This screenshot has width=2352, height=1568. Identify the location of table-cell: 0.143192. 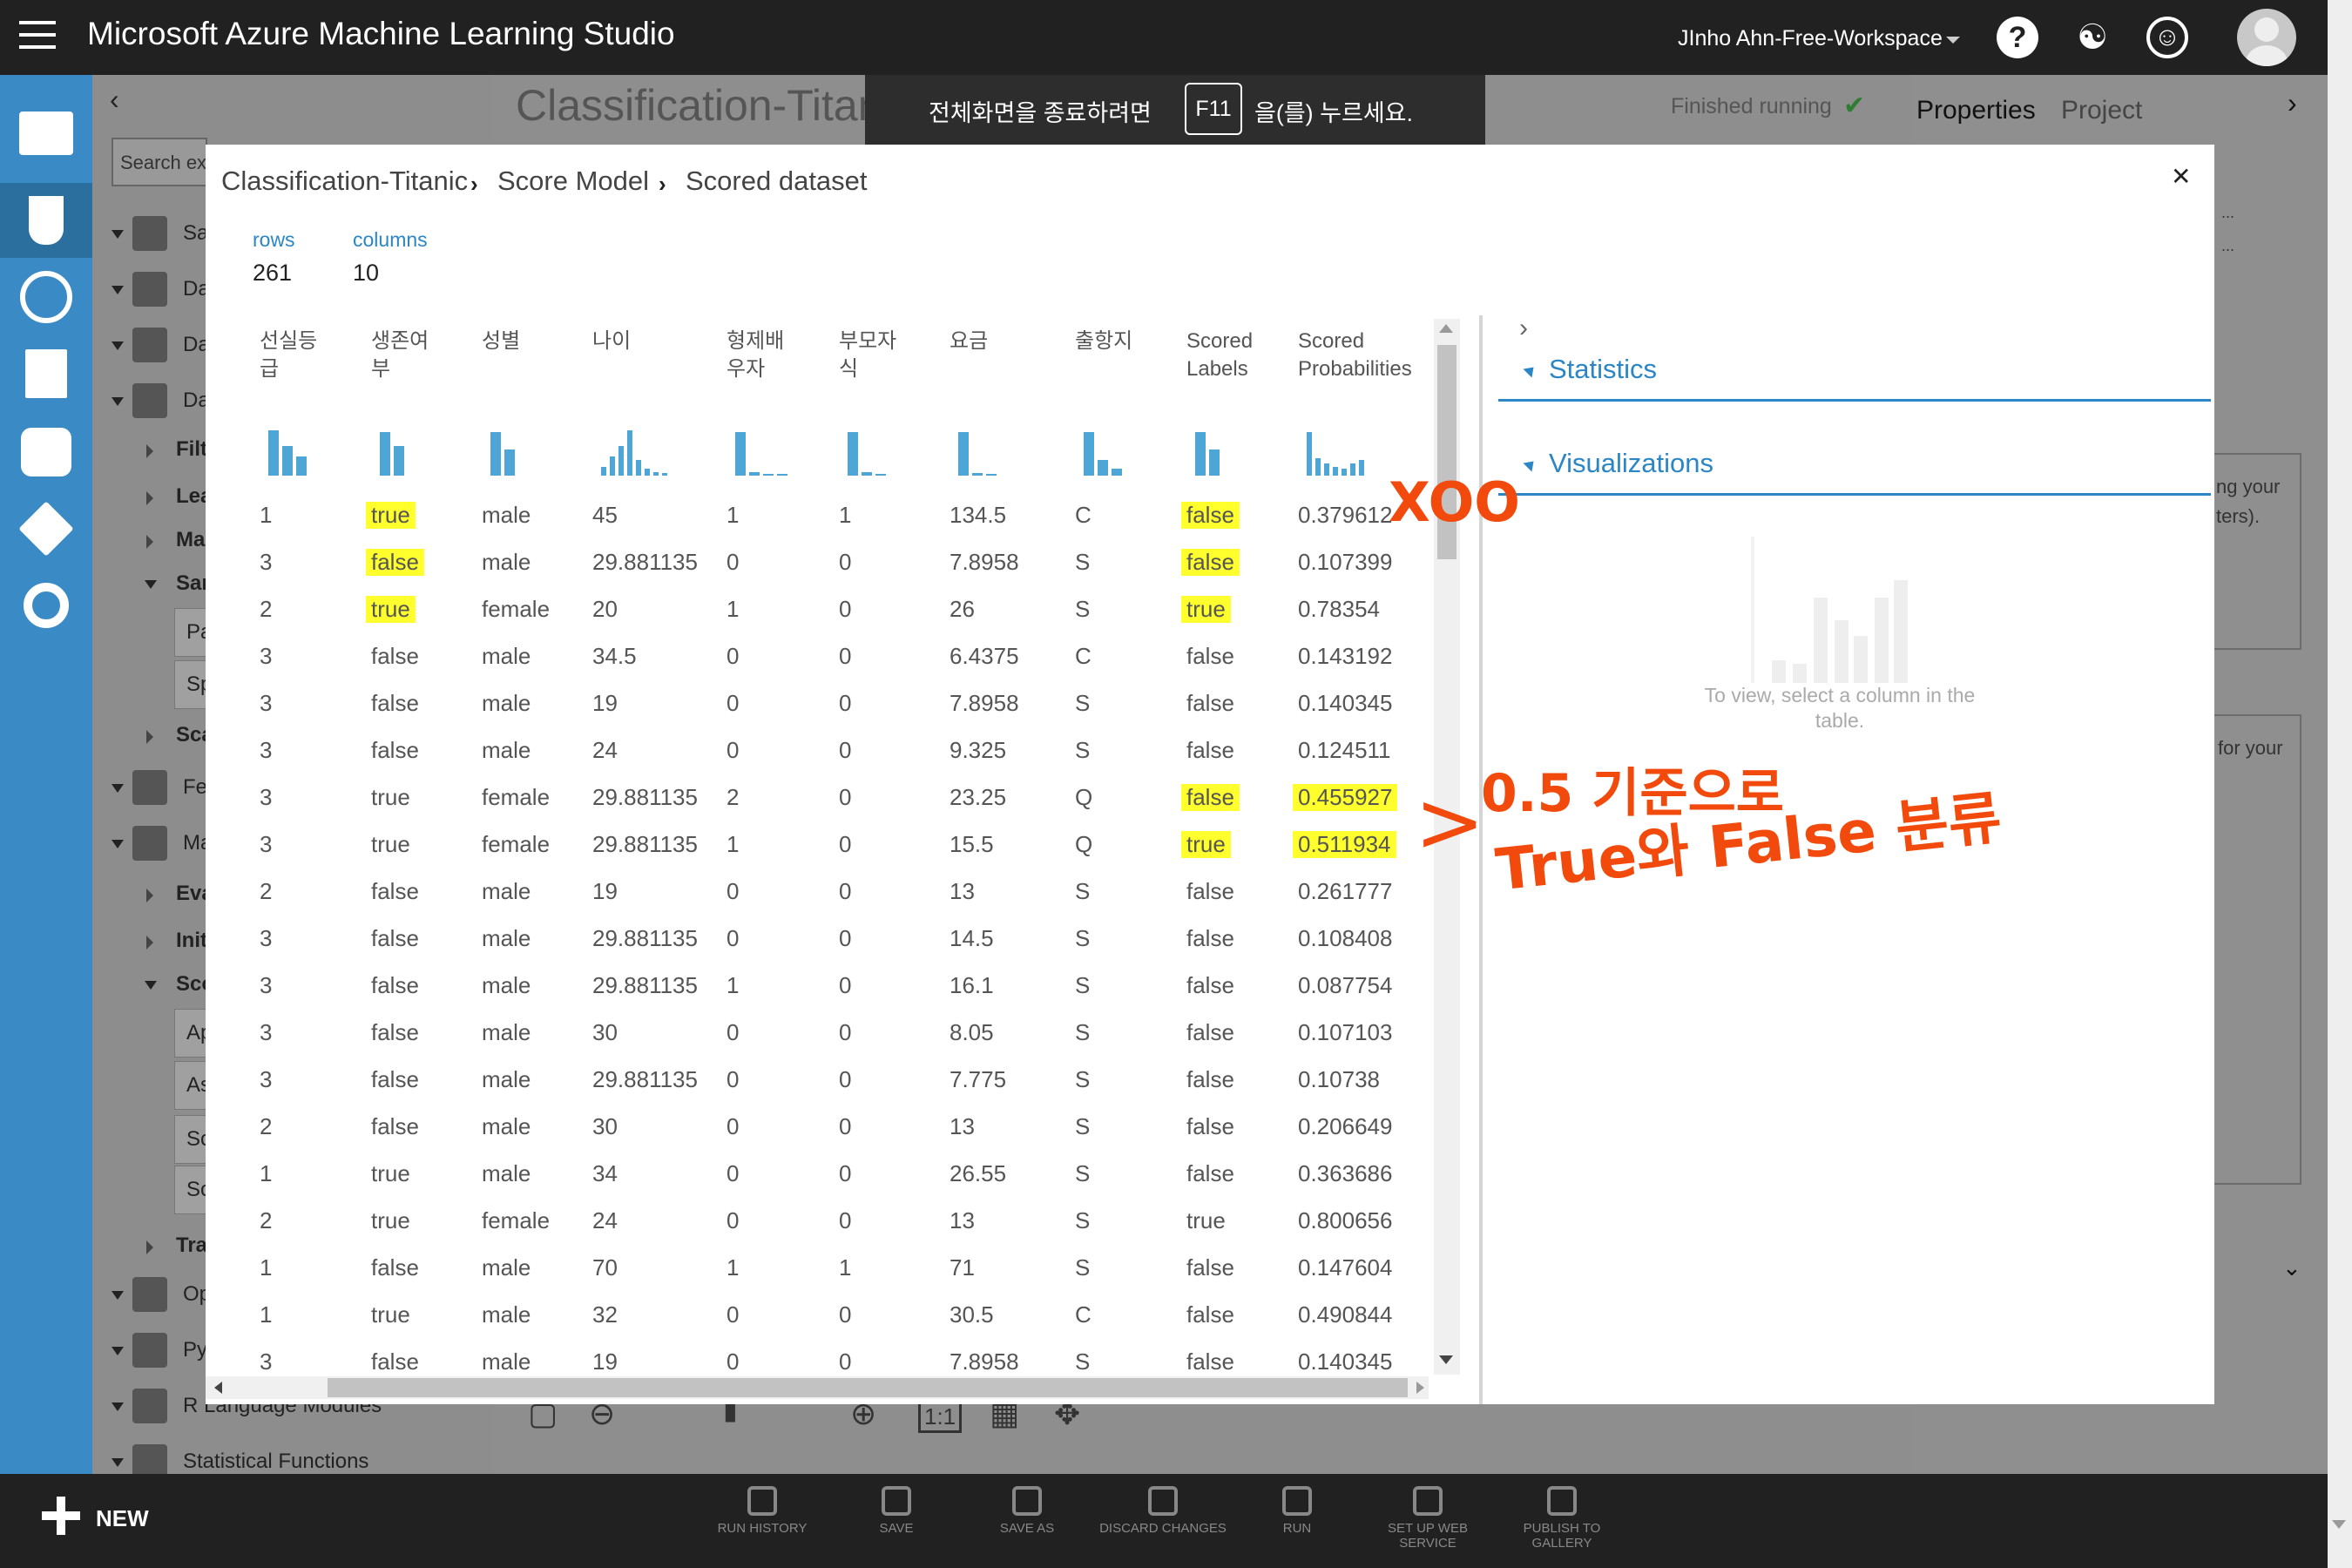
(1345, 657).